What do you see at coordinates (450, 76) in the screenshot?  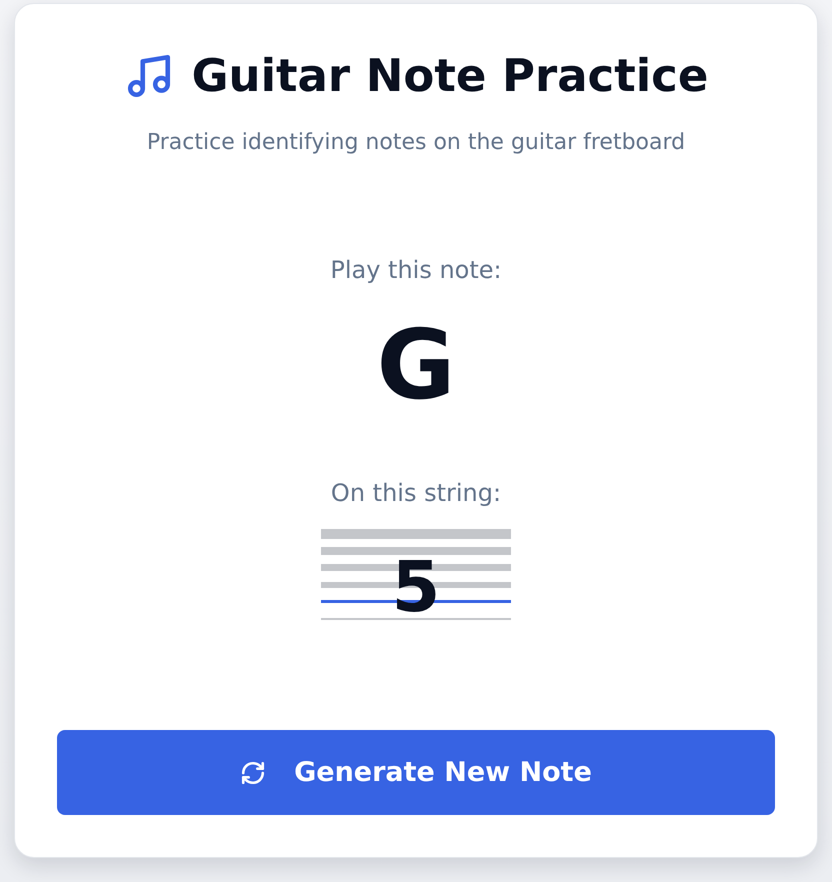 I see `app-title: Guitar Note Practice` at bounding box center [450, 76].